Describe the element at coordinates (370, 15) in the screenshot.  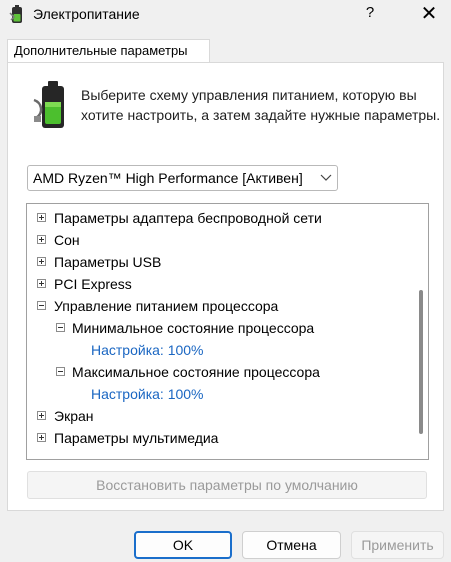
I see `help-button: ?` at that location.